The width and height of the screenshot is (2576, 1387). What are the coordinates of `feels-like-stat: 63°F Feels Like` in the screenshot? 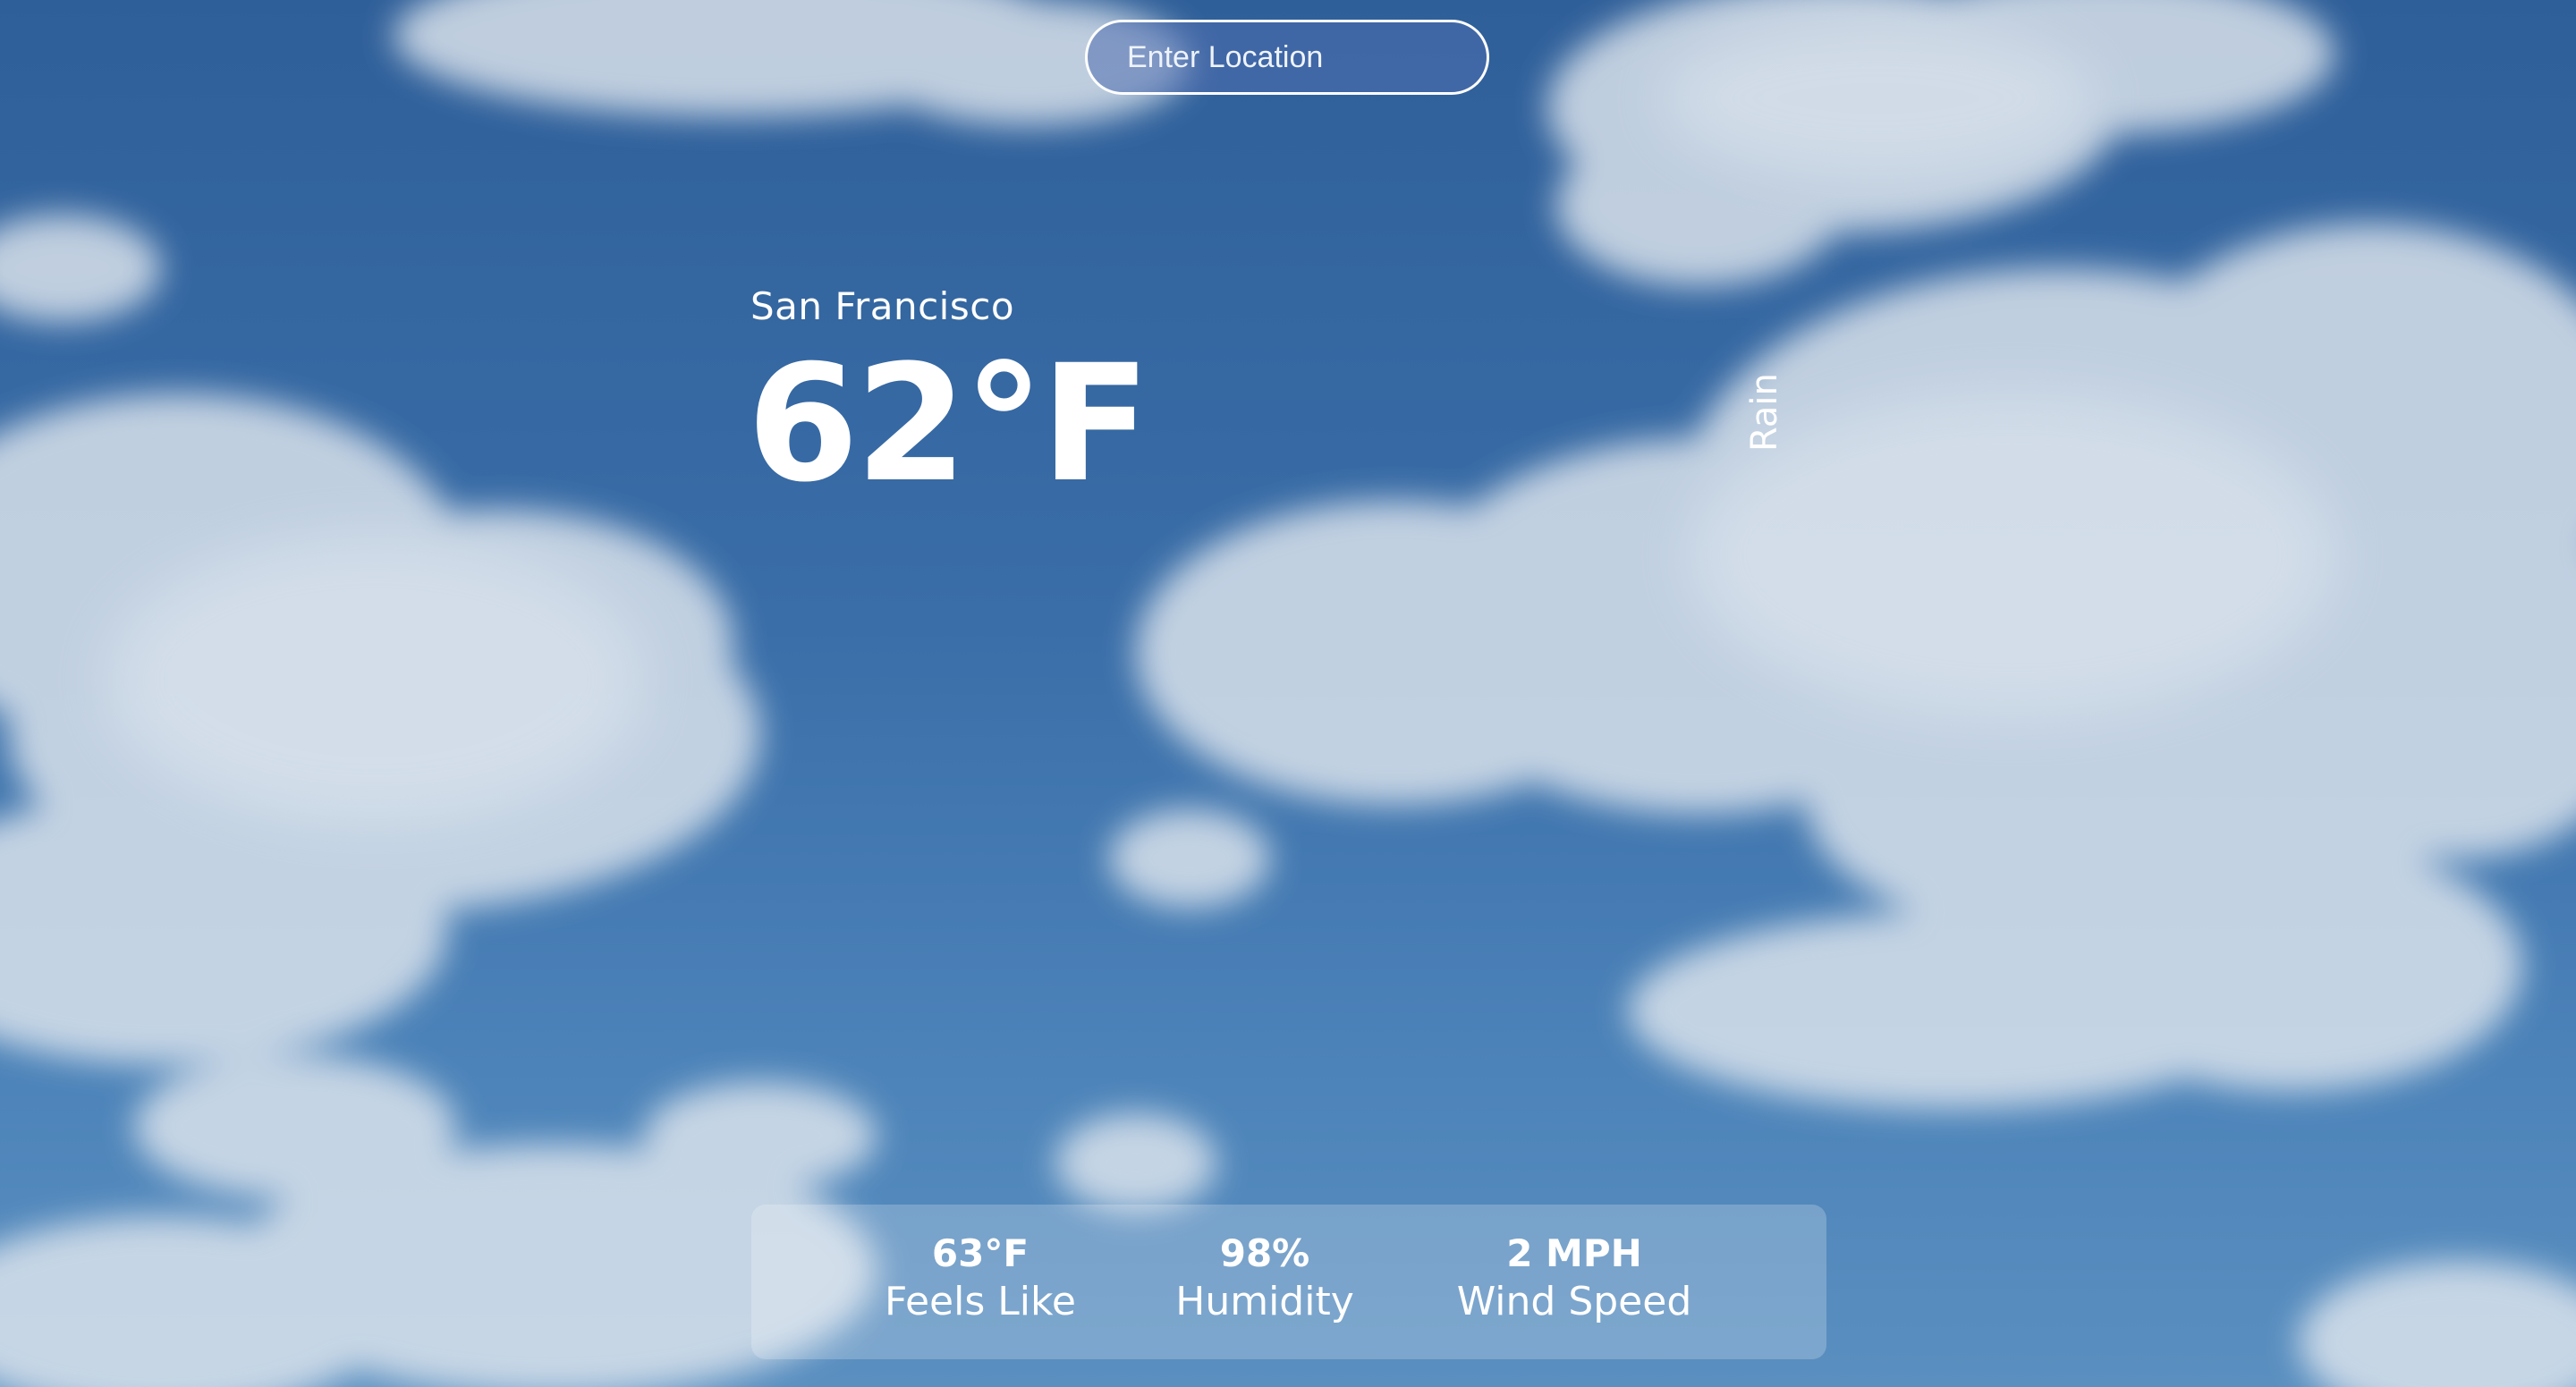 It's located at (980, 1279).